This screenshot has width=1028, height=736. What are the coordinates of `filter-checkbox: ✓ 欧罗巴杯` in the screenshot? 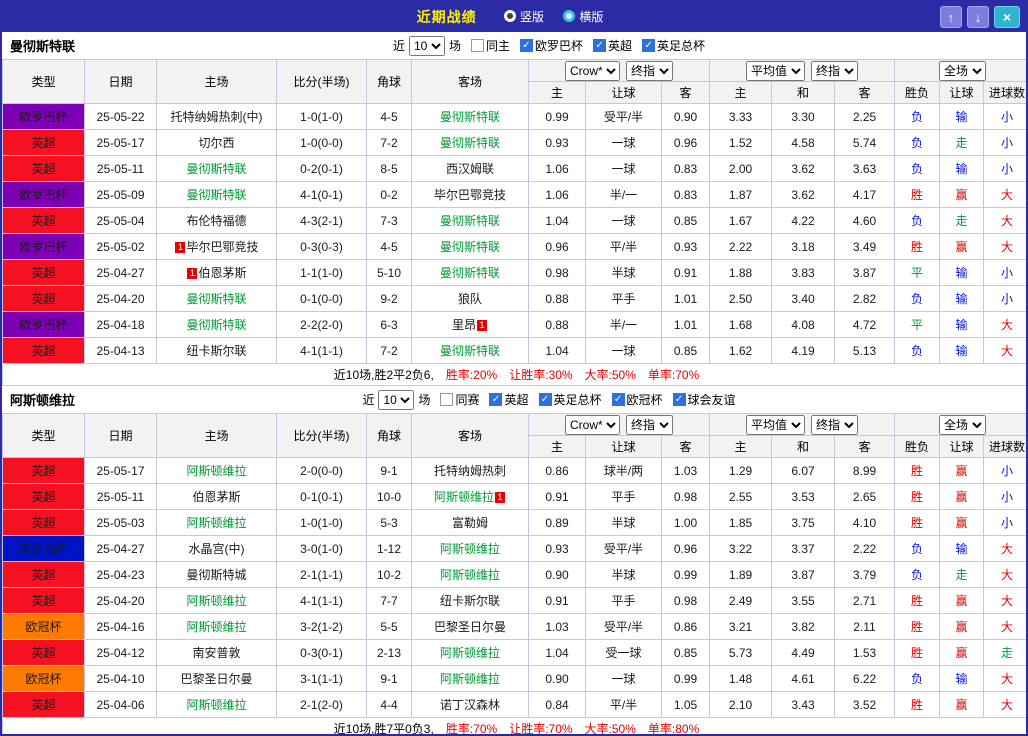 It's located at (551, 45).